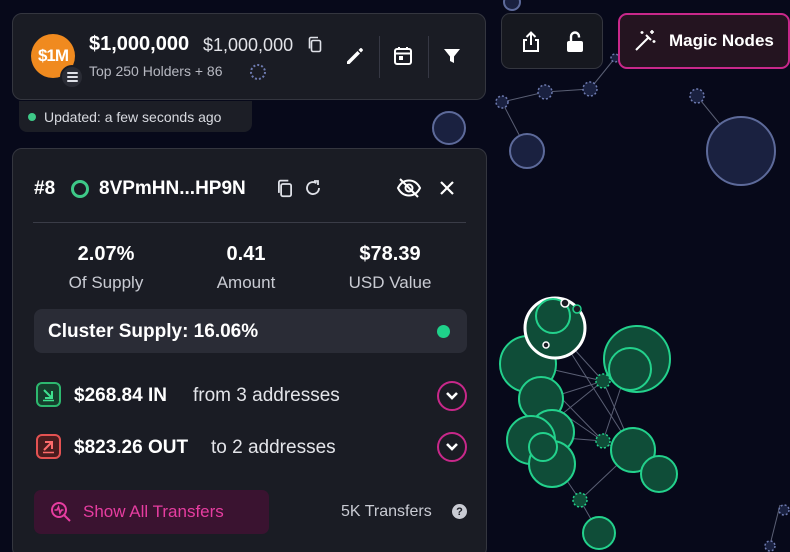 This screenshot has width=790, height=552. Describe the element at coordinates (133, 116) in the screenshot. I see `update-status-text: Updated: a few seconds ago` at that location.